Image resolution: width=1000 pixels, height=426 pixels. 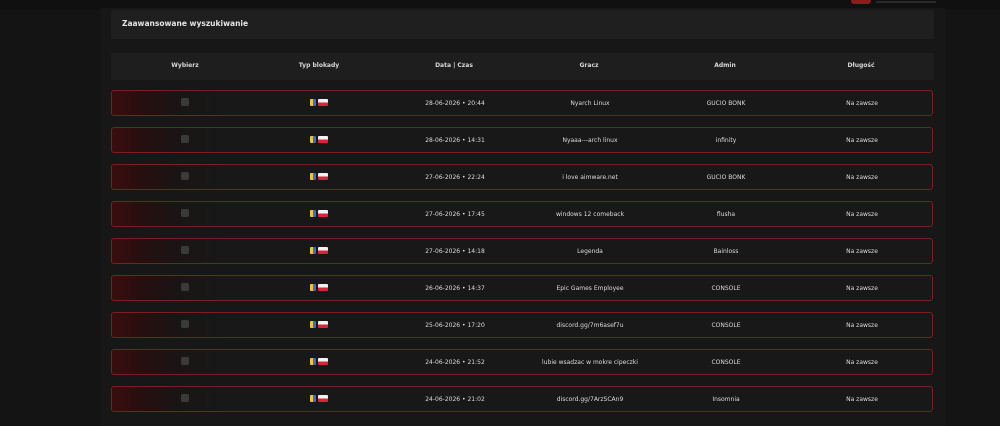 I want to click on advanced-search-title: Zaawansowane wyszukiwanie, so click(x=185, y=23).